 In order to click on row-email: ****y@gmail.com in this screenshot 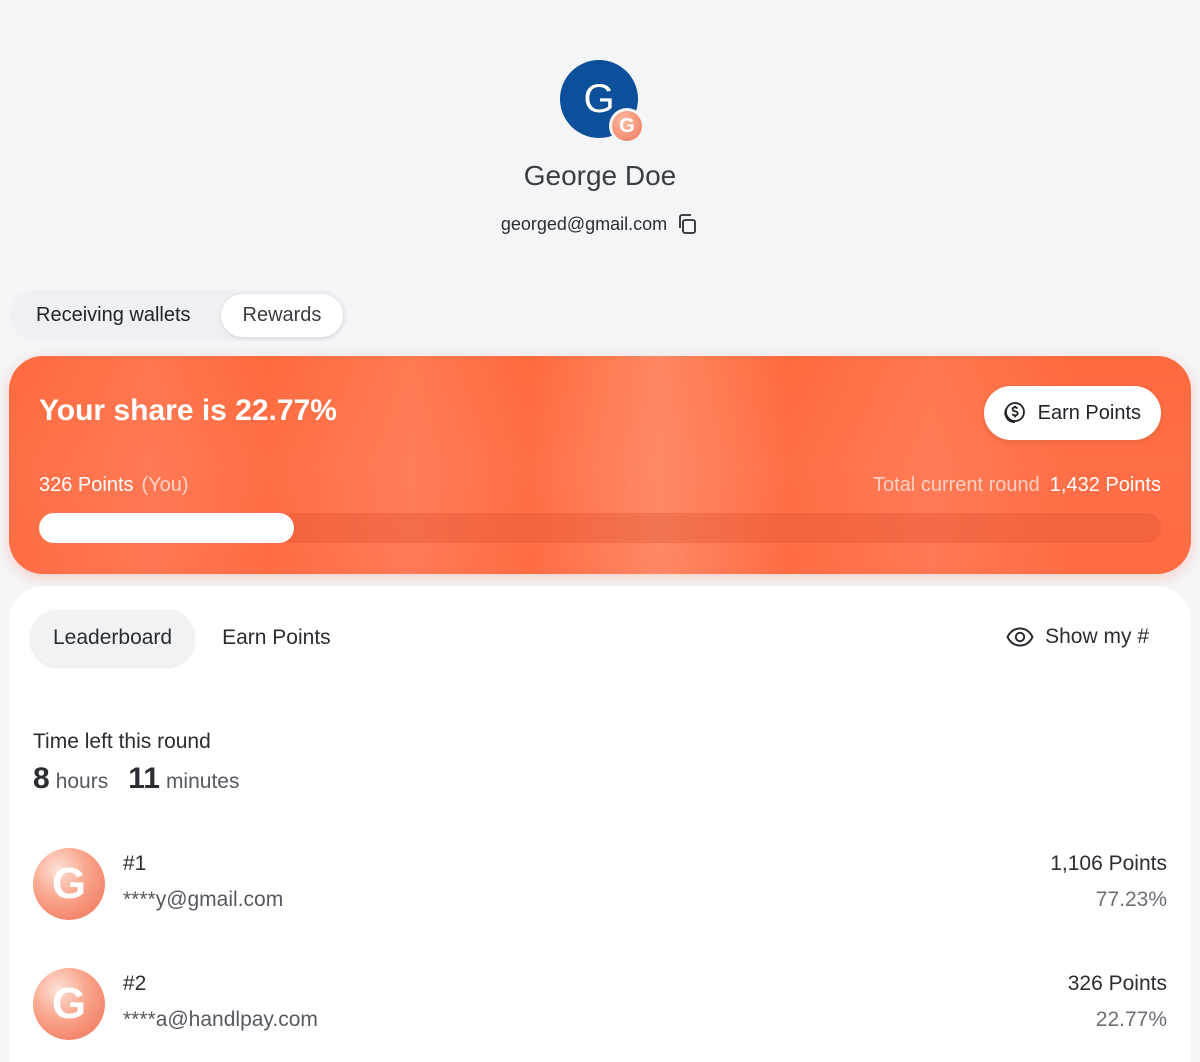, I will do `click(203, 899)`.